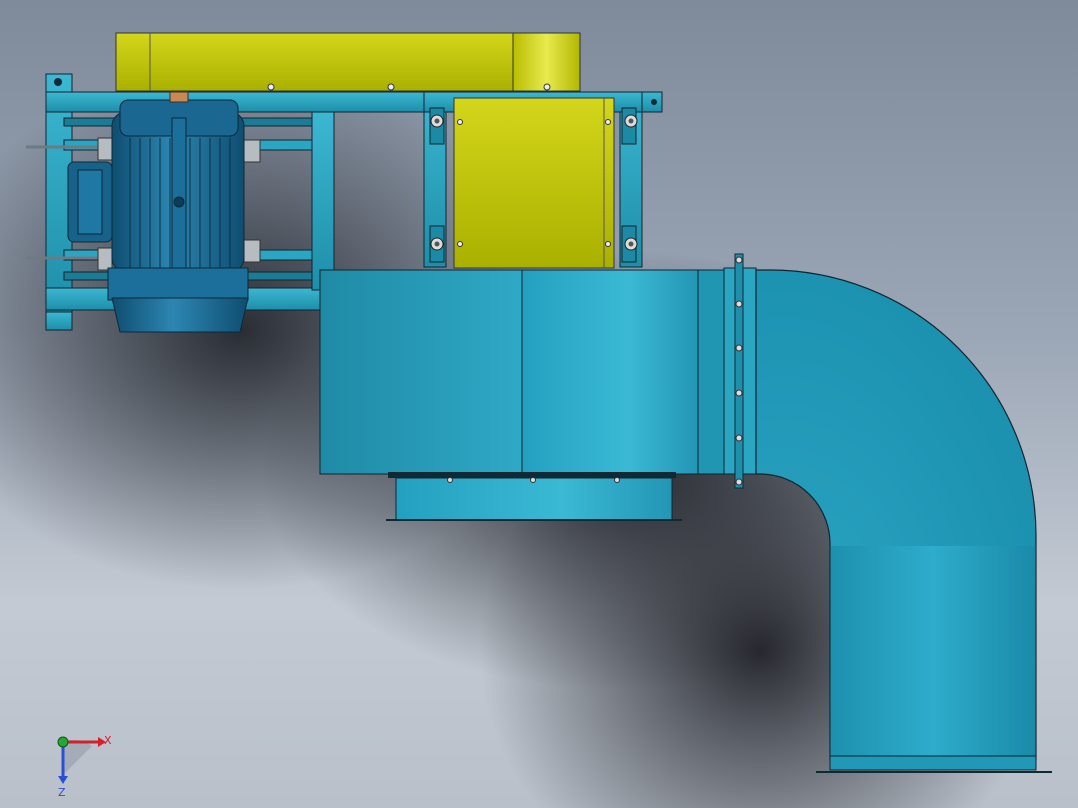 The image size is (1078, 808). I want to click on belt-guard-top, so click(348, 62).